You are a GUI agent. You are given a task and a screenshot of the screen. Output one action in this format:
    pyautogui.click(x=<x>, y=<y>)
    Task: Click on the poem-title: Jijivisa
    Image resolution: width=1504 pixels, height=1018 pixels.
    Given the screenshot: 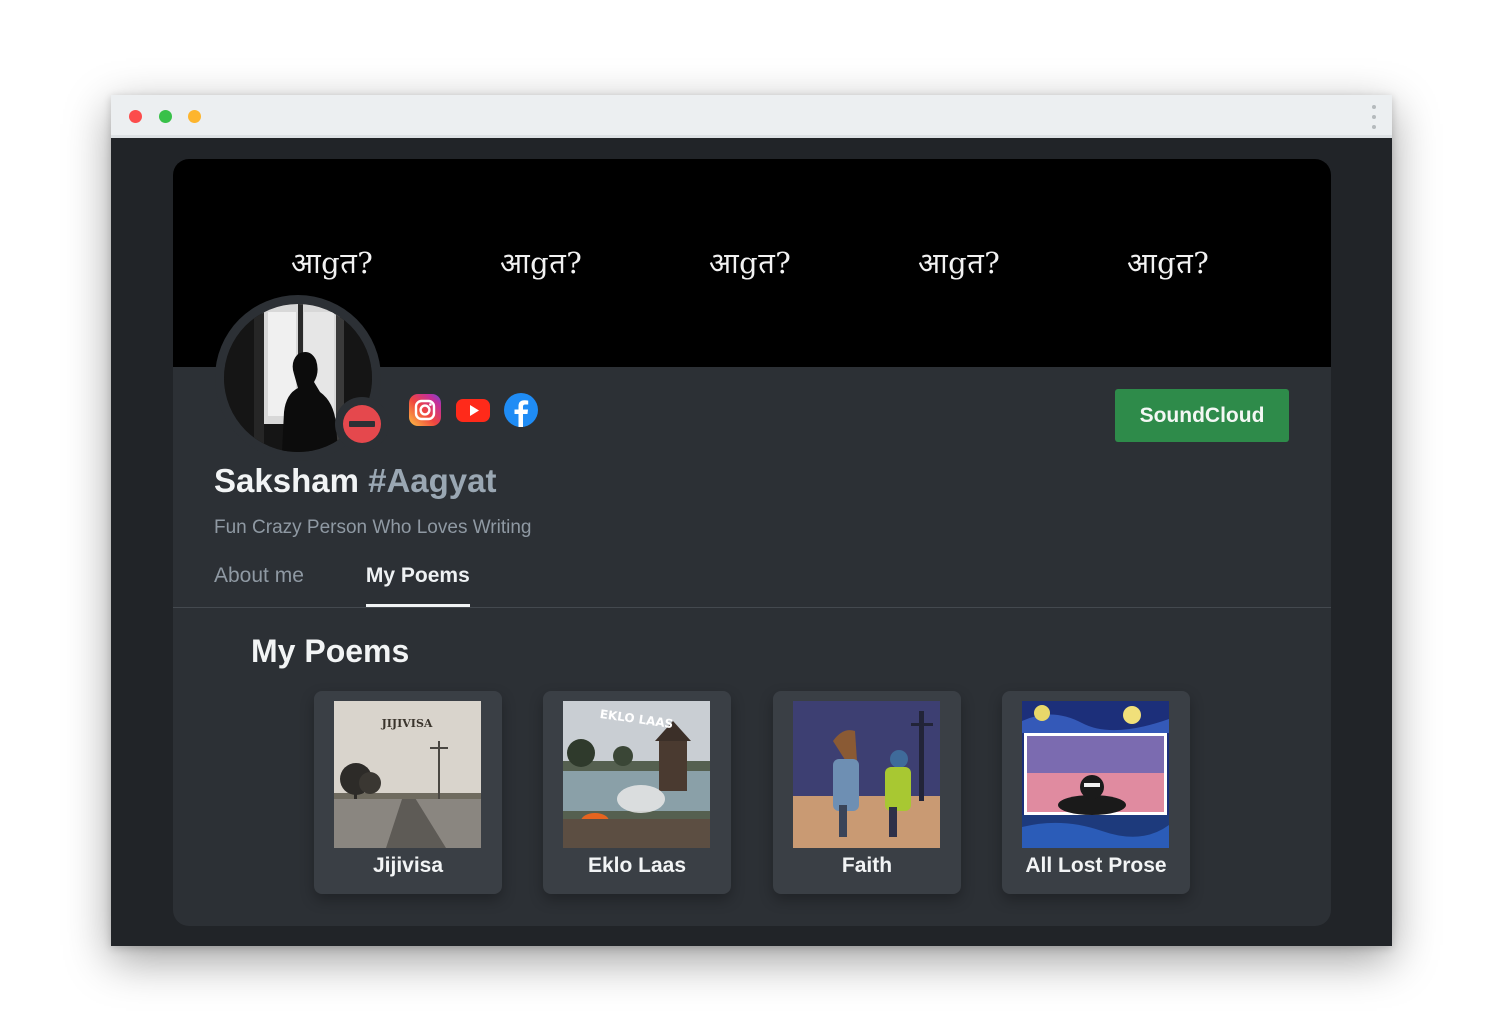 What is the action you would take?
    pyautogui.click(x=408, y=865)
    